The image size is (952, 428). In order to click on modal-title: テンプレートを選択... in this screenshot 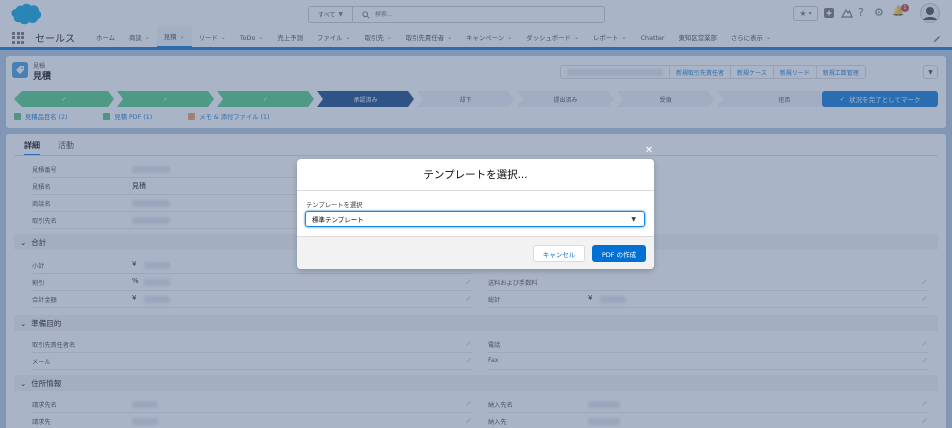, I will do `click(475, 175)`.